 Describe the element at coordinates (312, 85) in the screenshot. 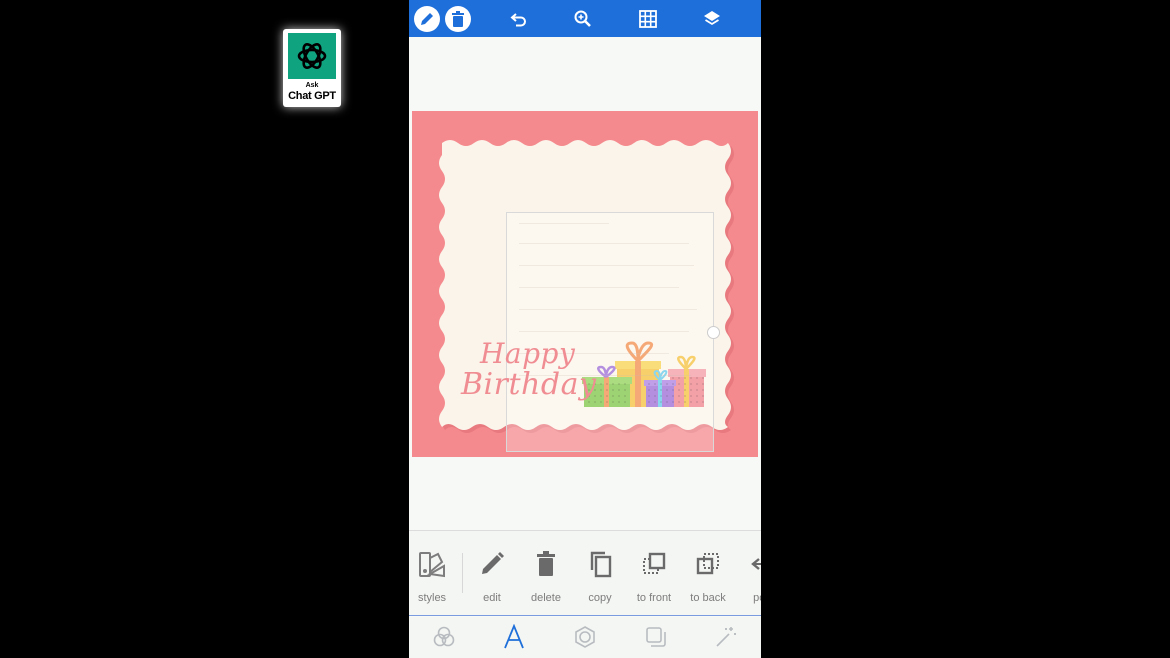

I see `badge-ask-text: Ask` at that location.